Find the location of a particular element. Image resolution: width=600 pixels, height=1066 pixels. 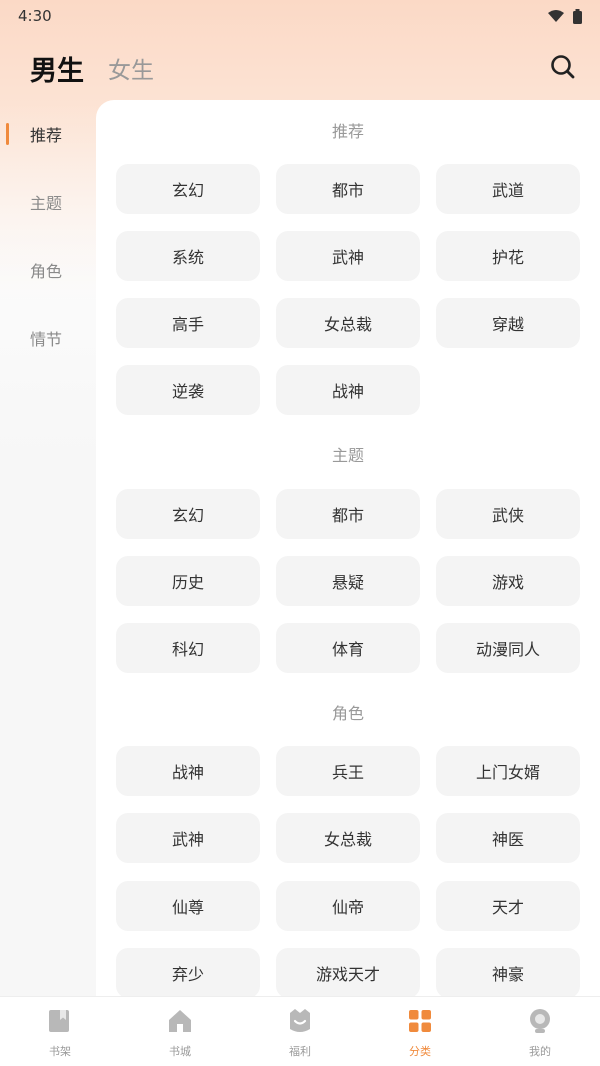

tag-button: 神豪 is located at coordinates (508, 972).